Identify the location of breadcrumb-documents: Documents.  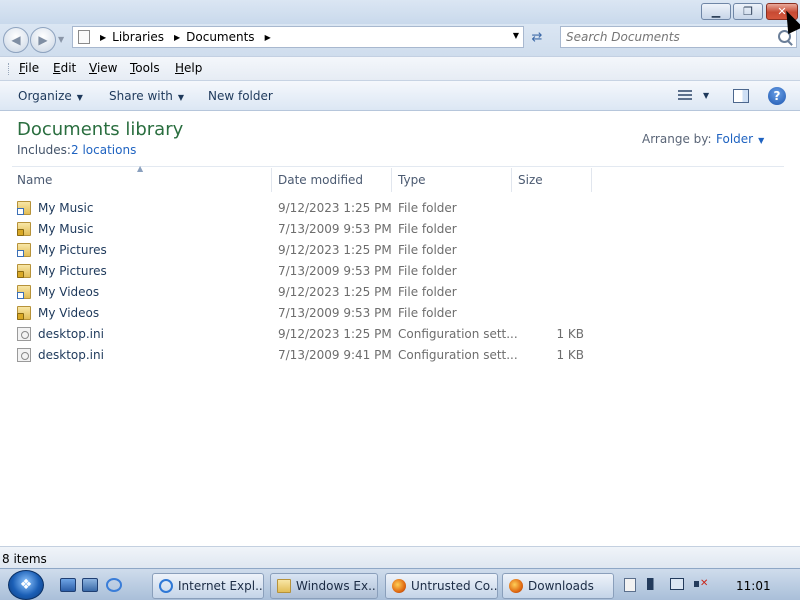
(220, 37).